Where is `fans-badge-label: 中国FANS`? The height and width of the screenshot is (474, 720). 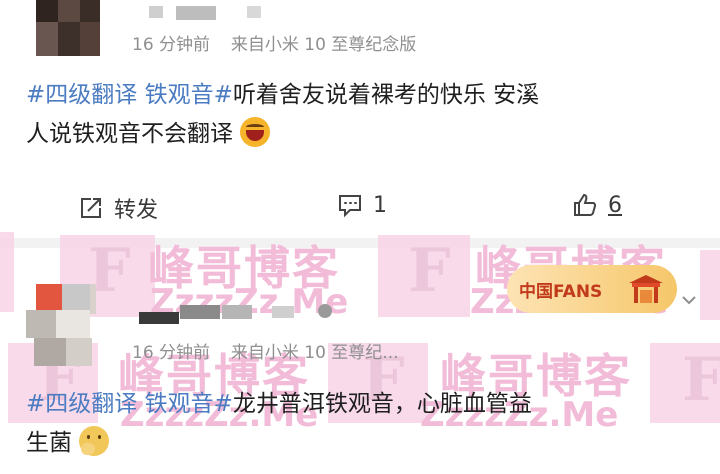
fans-badge-label: 中国FANS is located at coordinates (561, 291).